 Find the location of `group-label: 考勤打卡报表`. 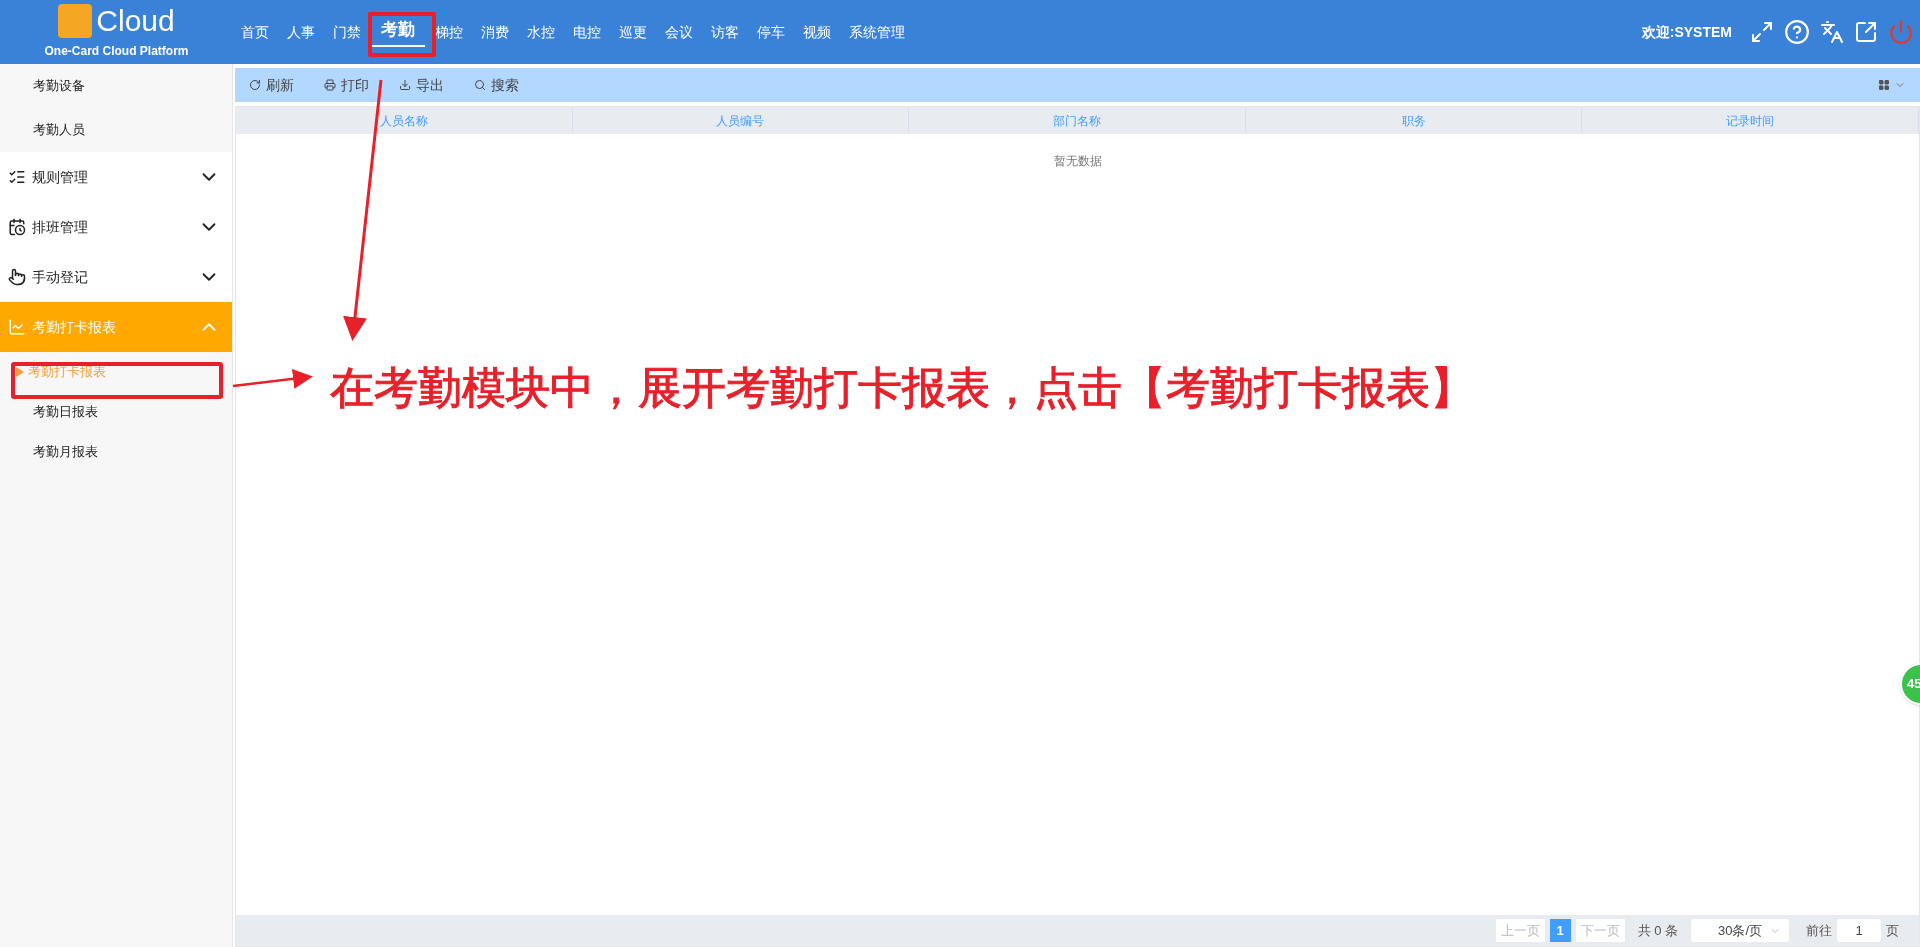

group-label: 考勤打卡报表 is located at coordinates (74, 327).